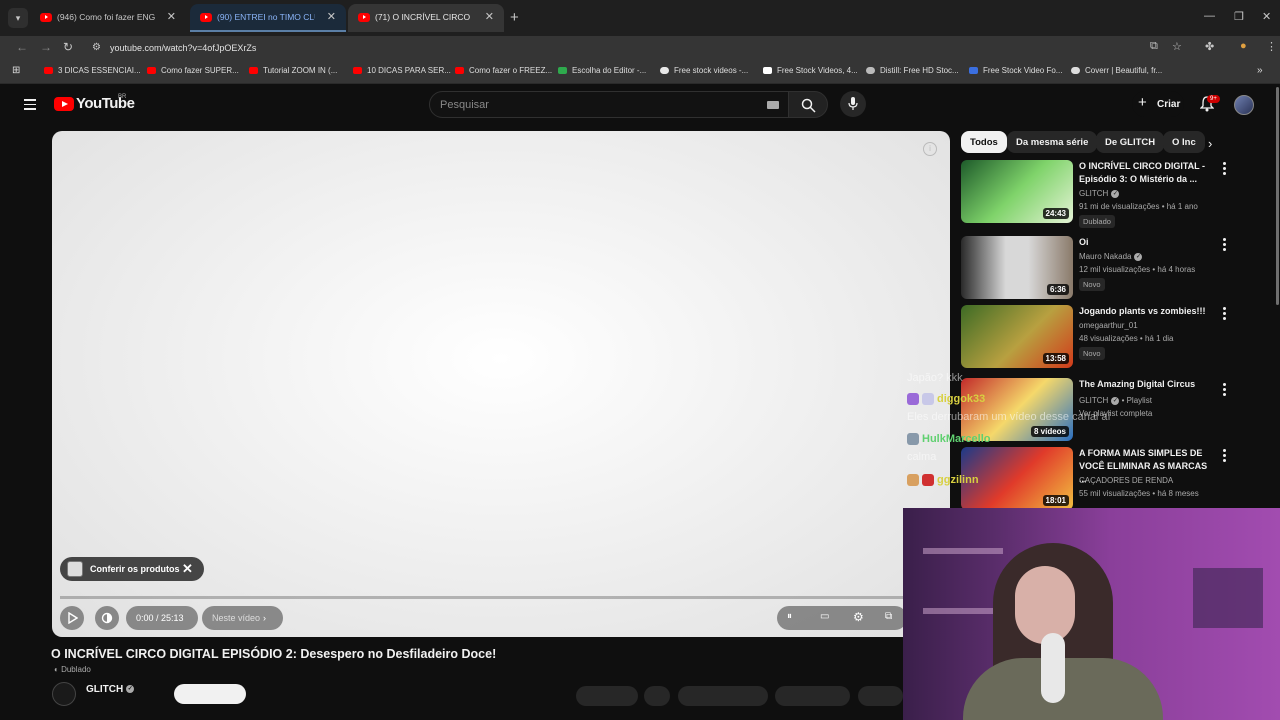  Describe the element at coordinates (607, 696) in the screenshot. I see `like-button` at that location.